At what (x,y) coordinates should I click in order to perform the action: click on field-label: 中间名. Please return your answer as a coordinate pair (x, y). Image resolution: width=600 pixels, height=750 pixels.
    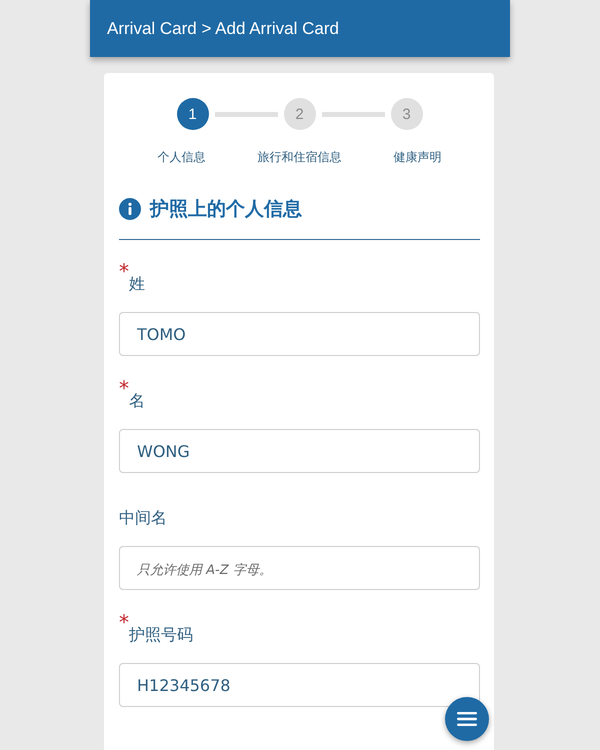
    Looking at the image, I should click on (143, 518).